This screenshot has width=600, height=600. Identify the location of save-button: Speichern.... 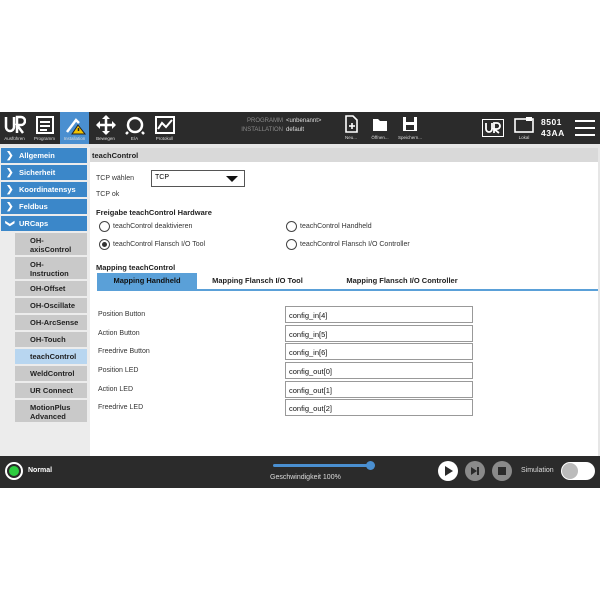
(410, 128).